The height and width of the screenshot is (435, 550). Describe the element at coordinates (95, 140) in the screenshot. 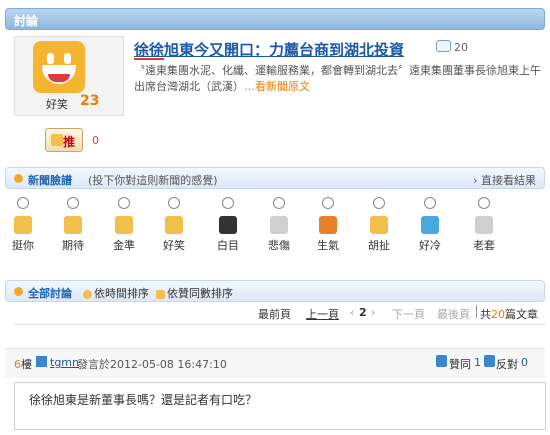

I see `push-count: 0` at that location.